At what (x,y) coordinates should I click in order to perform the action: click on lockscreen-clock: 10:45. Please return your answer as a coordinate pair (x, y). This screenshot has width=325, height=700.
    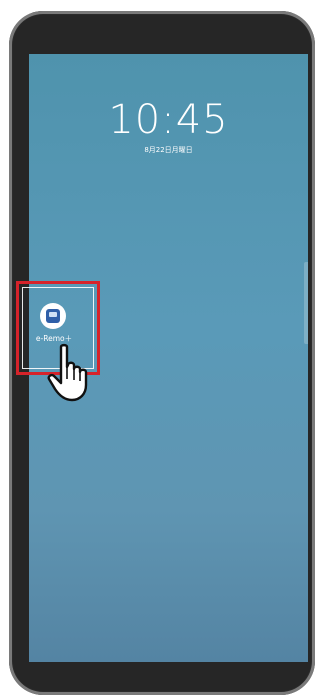
    Looking at the image, I should click on (168, 120).